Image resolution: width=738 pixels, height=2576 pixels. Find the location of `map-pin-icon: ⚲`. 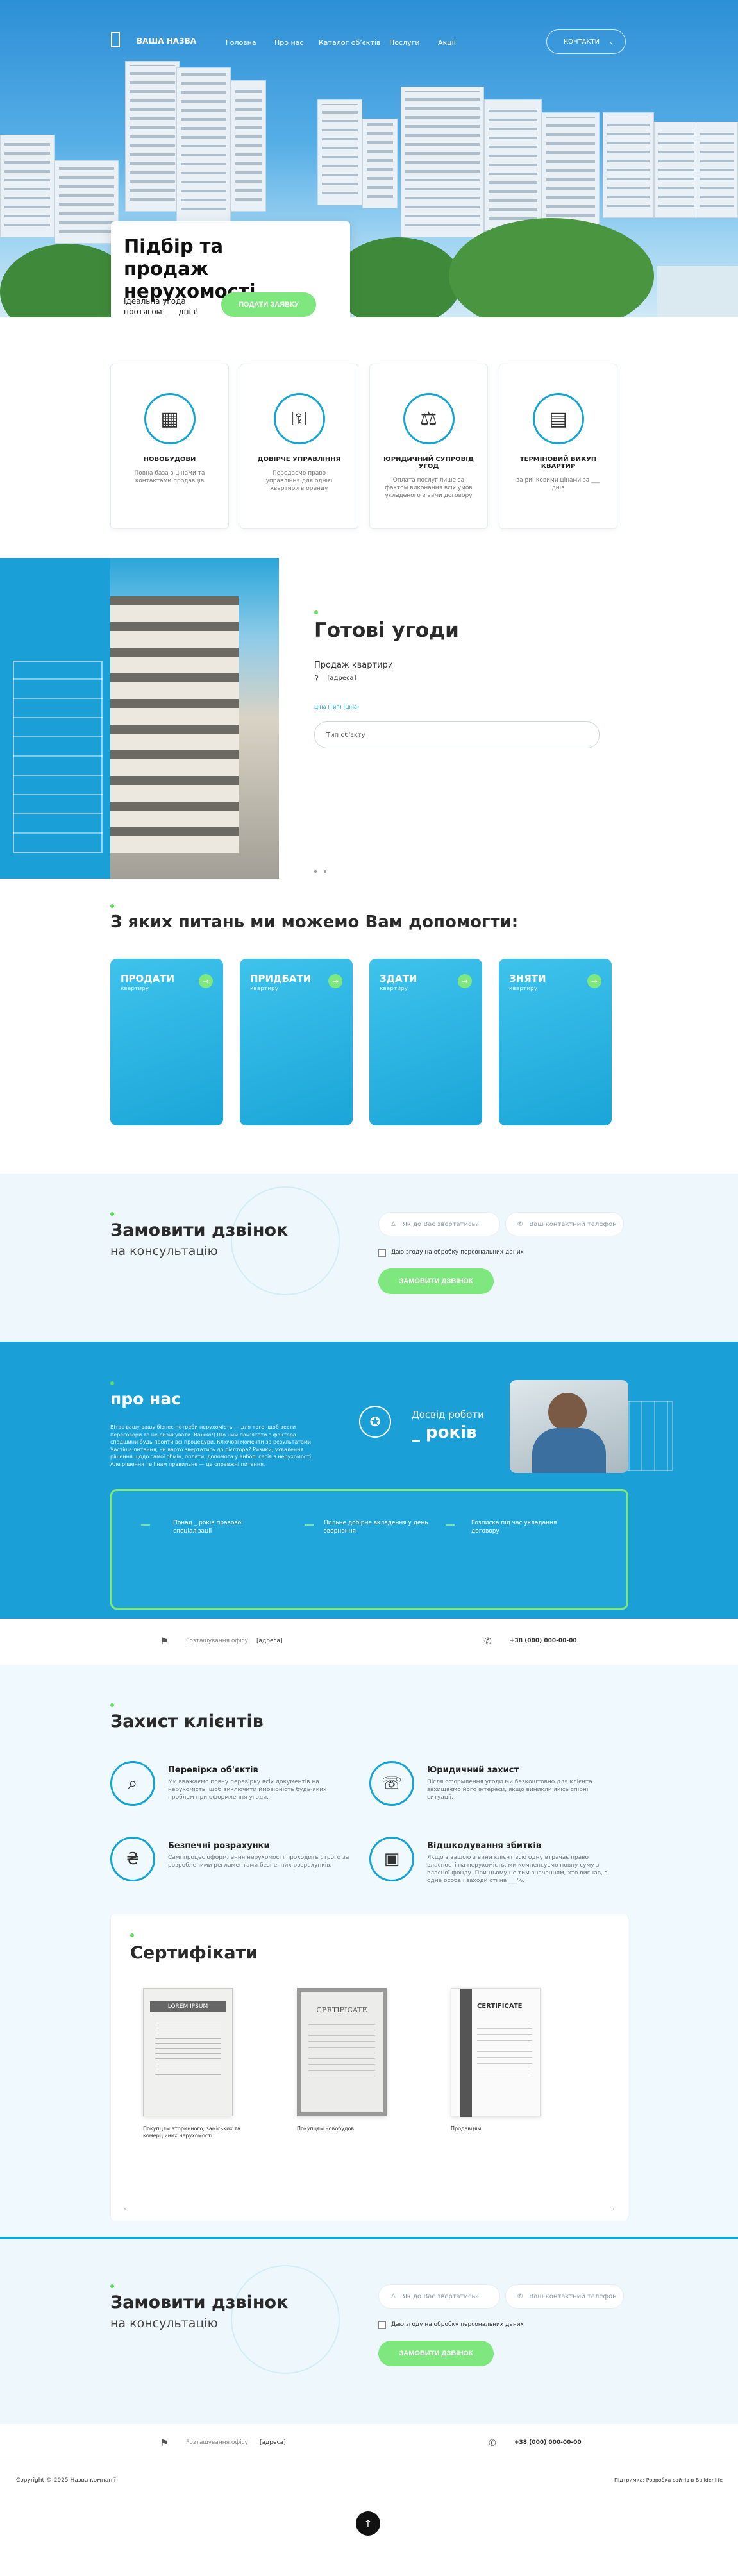

map-pin-icon: ⚲ is located at coordinates (316, 678).